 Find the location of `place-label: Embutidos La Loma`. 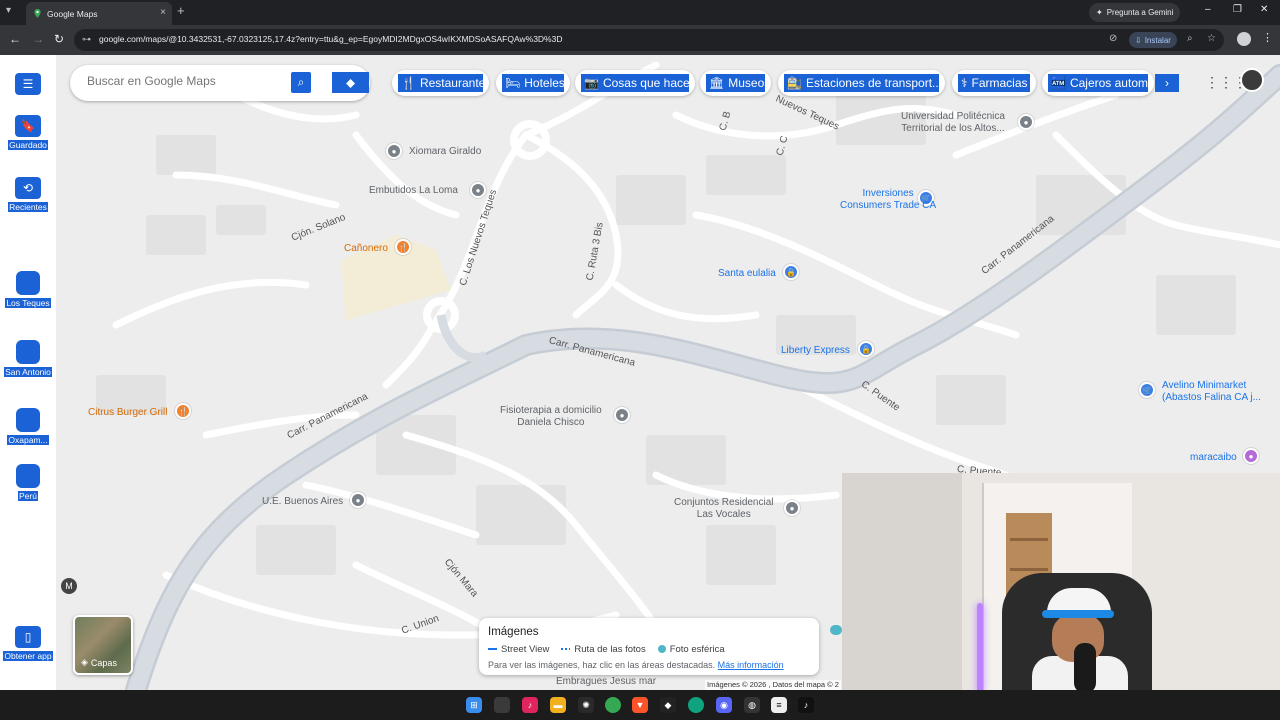

place-label: Embutidos La Loma is located at coordinates (413, 191).